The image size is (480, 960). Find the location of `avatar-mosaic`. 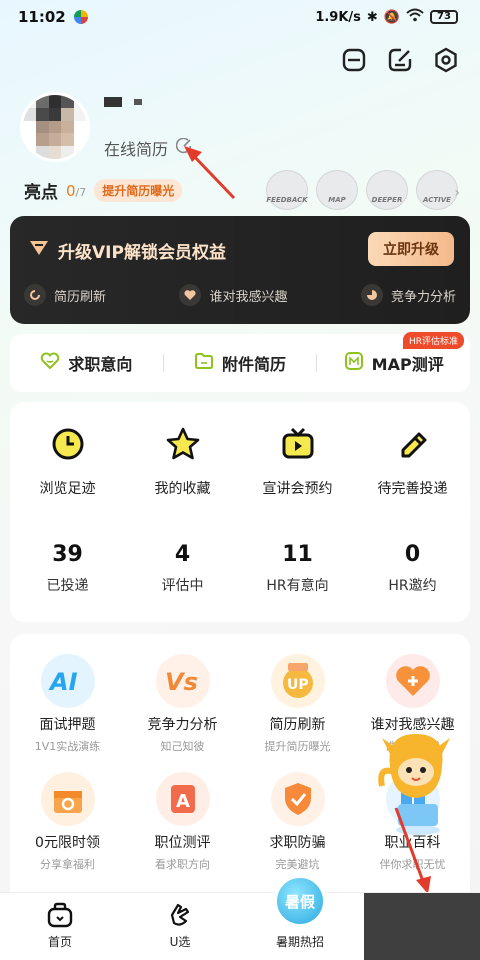

avatar-mosaic is located at coordinates (55, 127).